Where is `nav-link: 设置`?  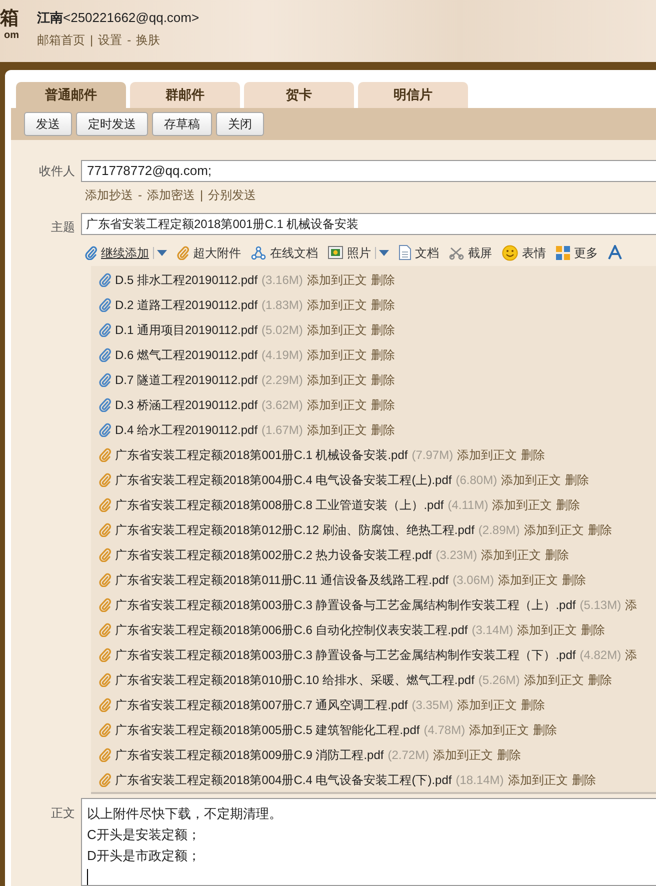 nav-link: 设置 is located at coordinates (110, 39).